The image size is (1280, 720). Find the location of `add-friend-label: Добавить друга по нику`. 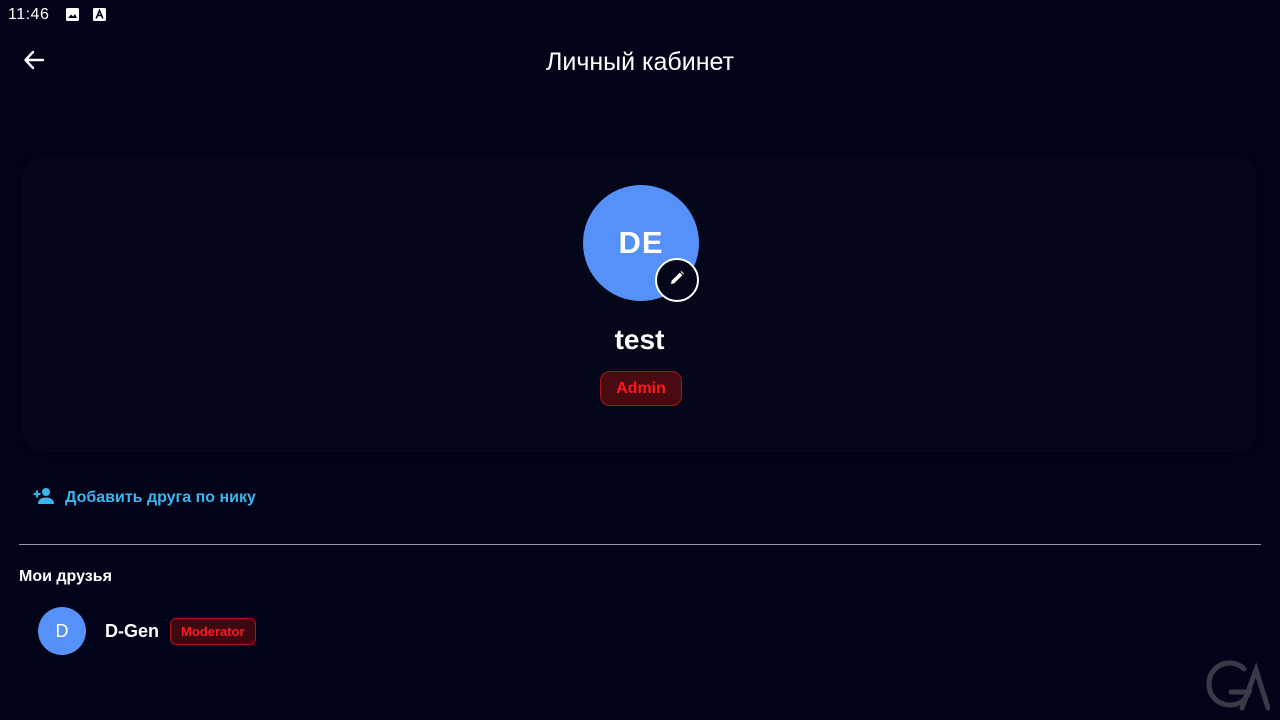

add-friend-label: Добавить друга по нику is located at coordinates (160, 497).